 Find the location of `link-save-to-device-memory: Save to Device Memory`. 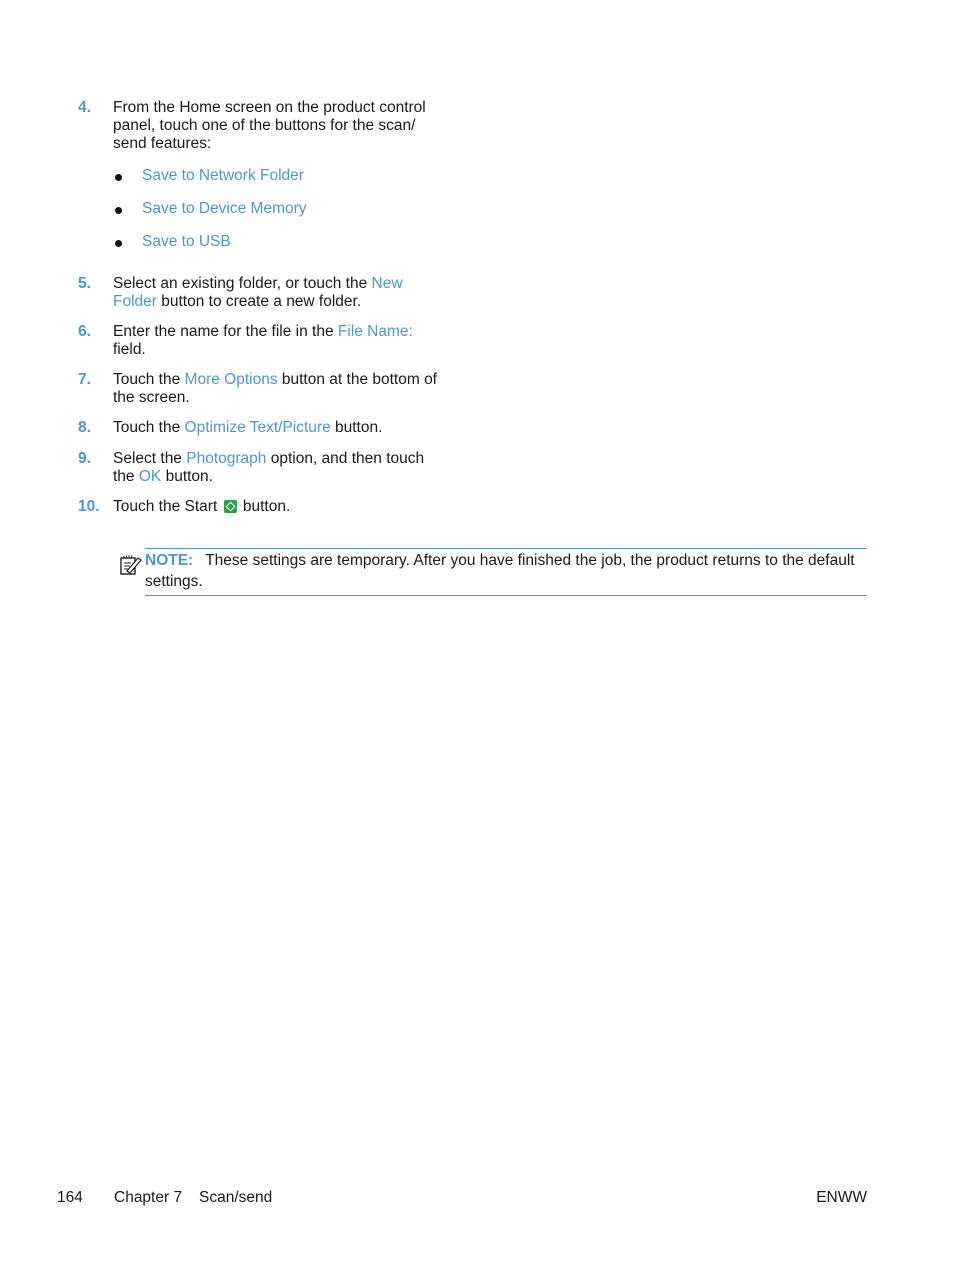

link-save-to-device-memory: Save to Device Memory is located at coordinates (224, 208).